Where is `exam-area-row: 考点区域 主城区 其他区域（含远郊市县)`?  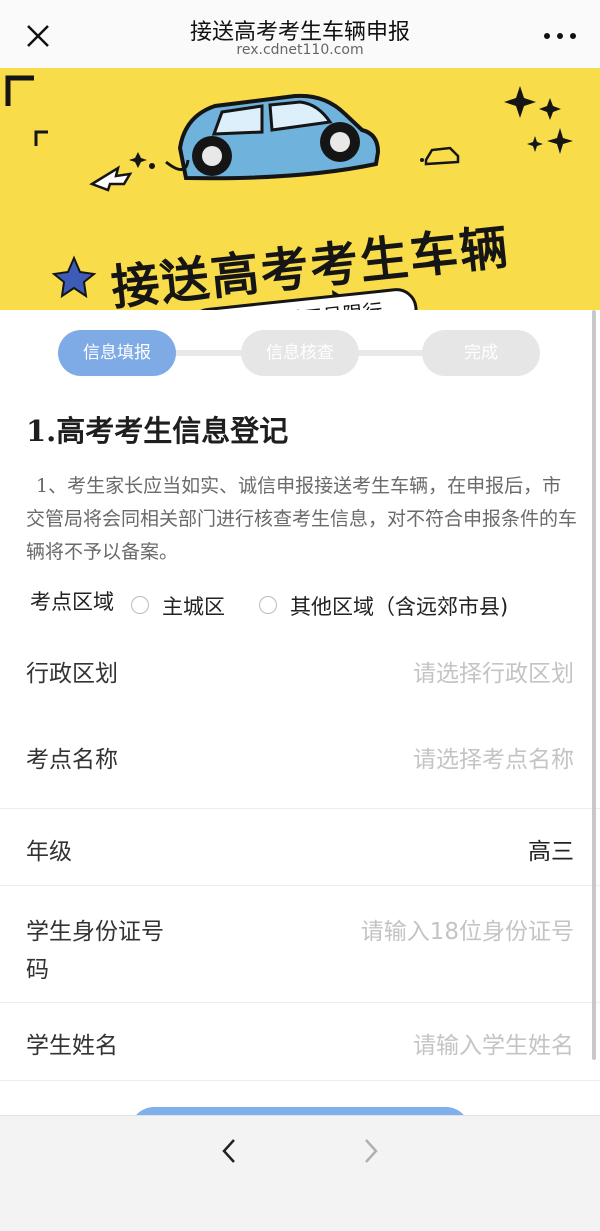 exam-area-row: 考点区域 主城区 其他区域（含远郊市县) is located at coordinates (306, 606).